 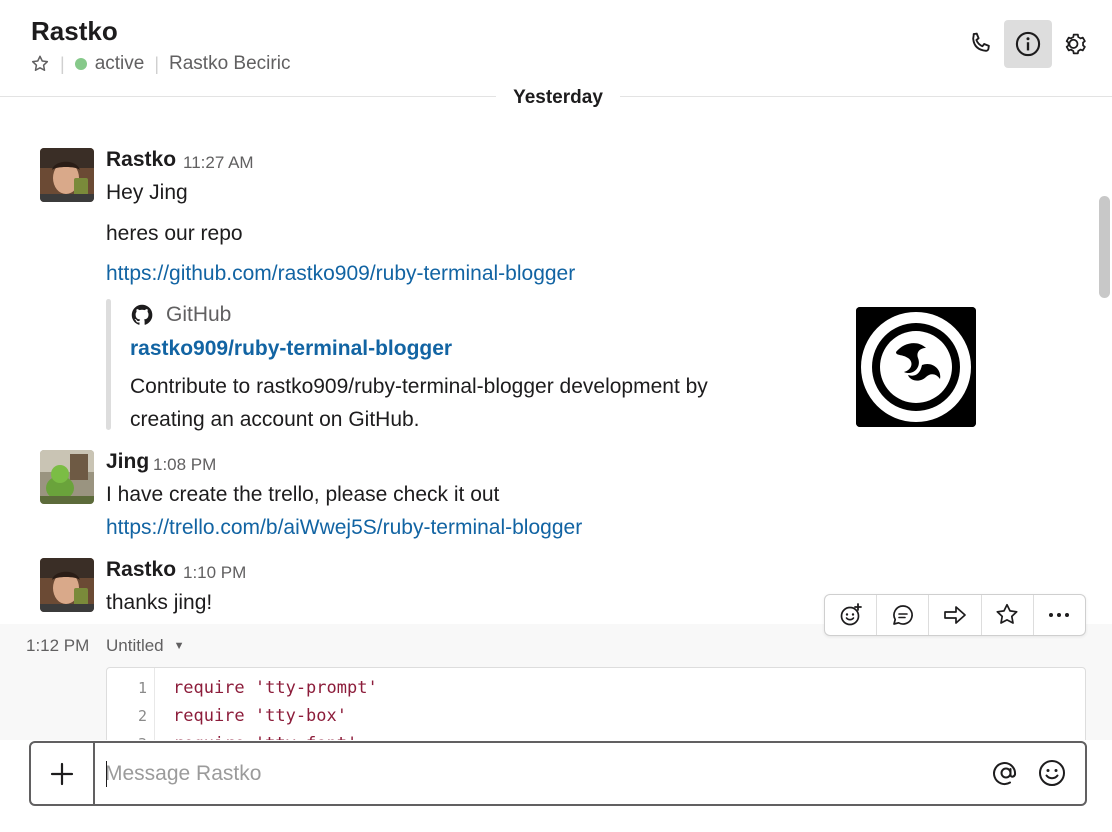 I want to click on channel-meta: | active | Rastko Beciric, so click(x=160, y=64).